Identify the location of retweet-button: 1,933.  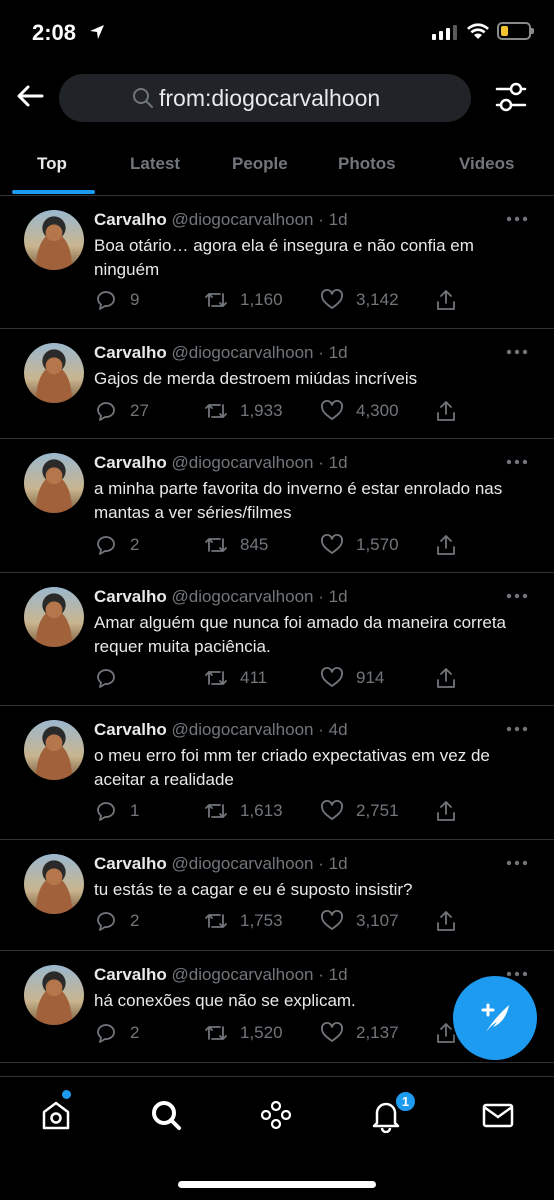
(243, 411).